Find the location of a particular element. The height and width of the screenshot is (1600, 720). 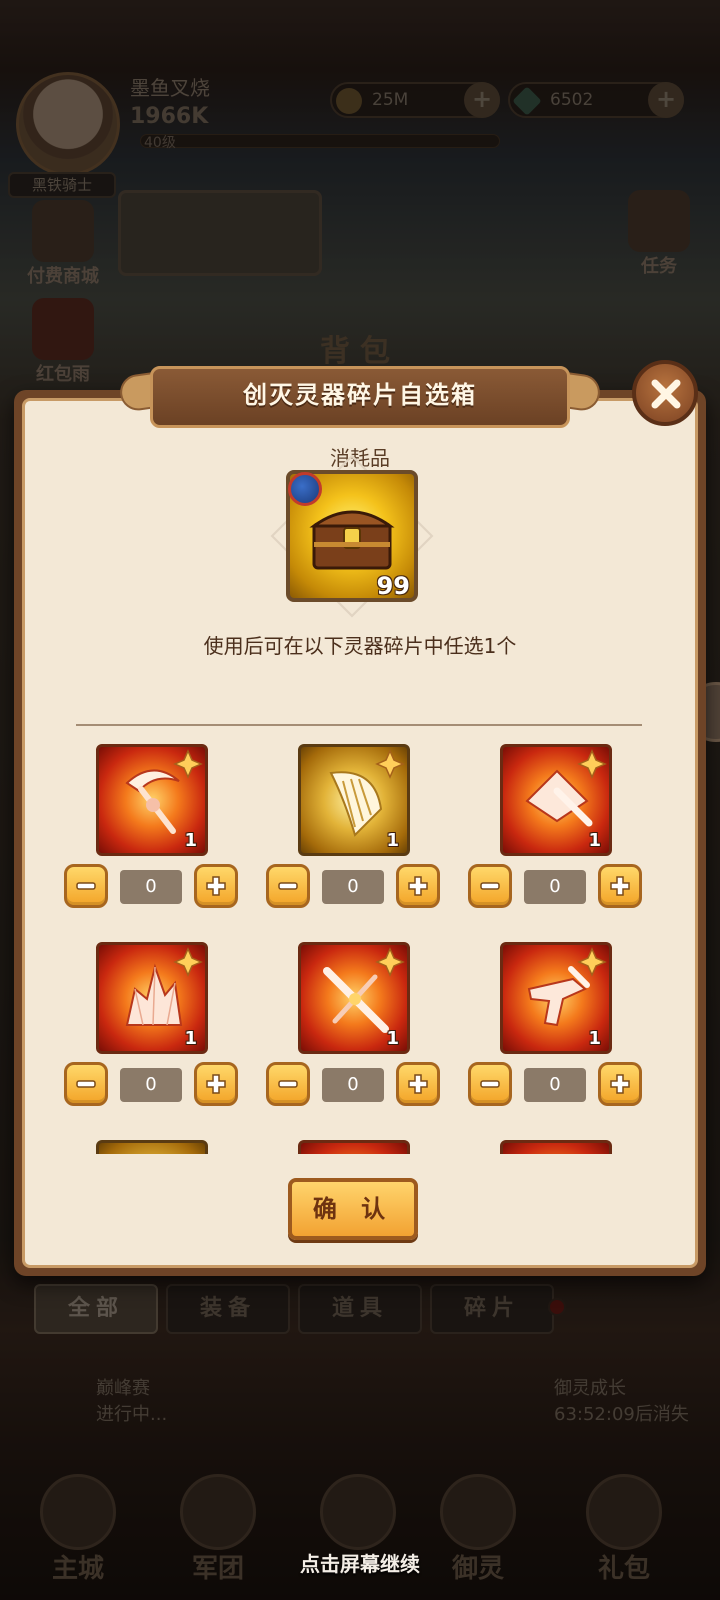

chest-icon is located at coordinates (352, 540).